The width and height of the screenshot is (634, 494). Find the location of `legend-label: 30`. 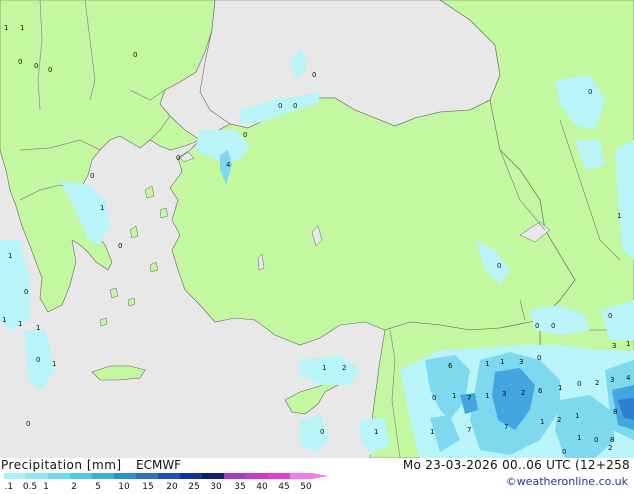

legend-label: 30 is located at coordinates (216, 486).